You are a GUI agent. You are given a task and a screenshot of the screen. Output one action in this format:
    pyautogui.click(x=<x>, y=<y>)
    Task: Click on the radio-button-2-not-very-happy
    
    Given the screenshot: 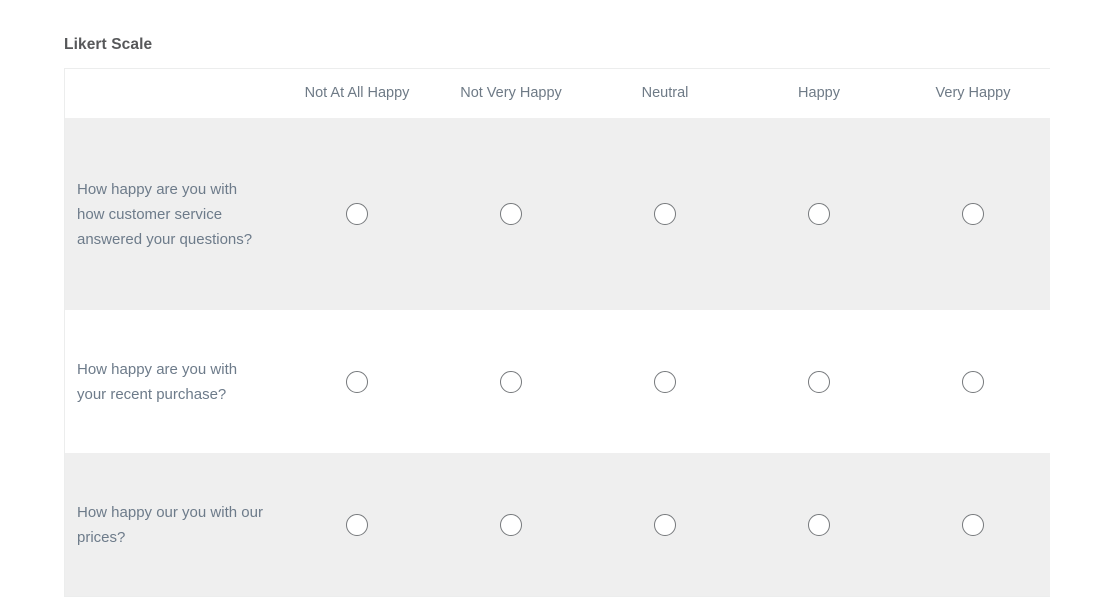 What is the action you would take?
    pyautogui.click(x=511, y=381)
    